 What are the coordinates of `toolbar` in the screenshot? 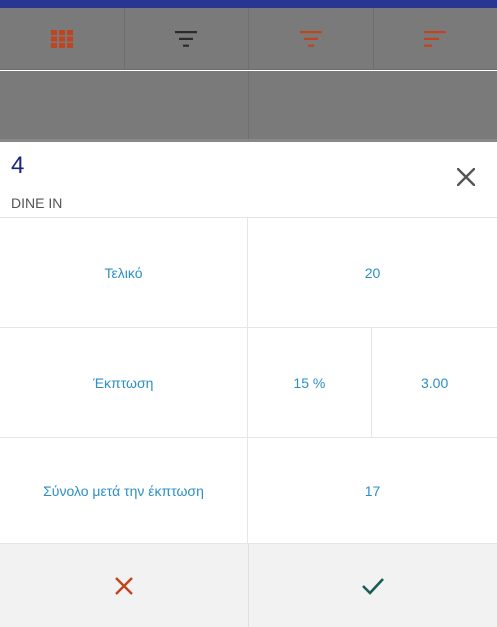 It's located at (248, 39).